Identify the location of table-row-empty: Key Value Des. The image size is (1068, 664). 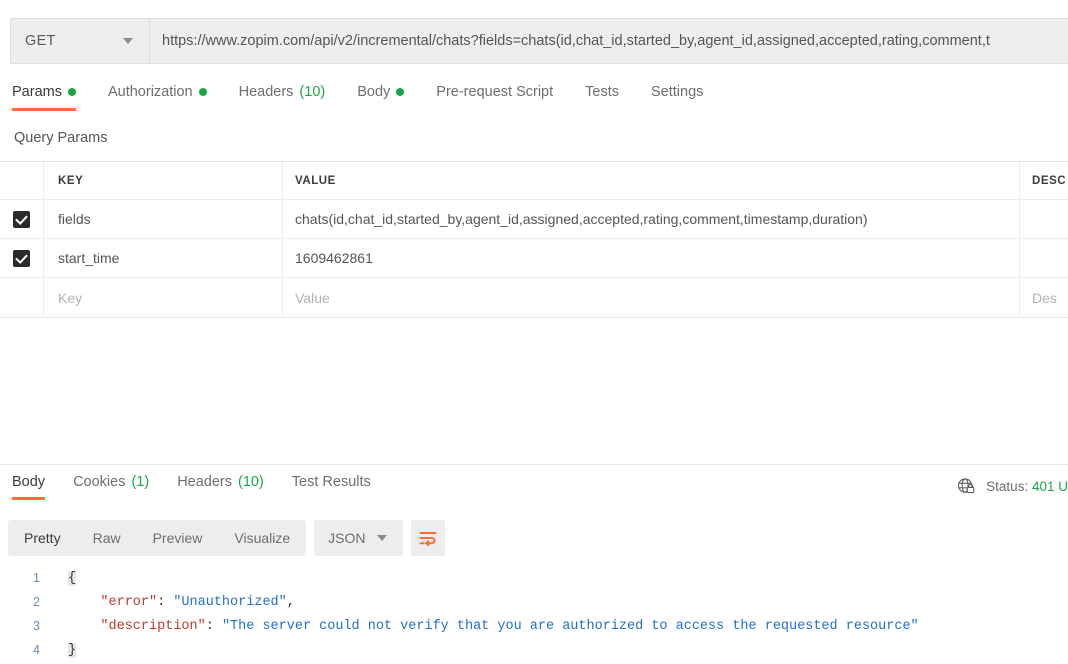
(534, 297).